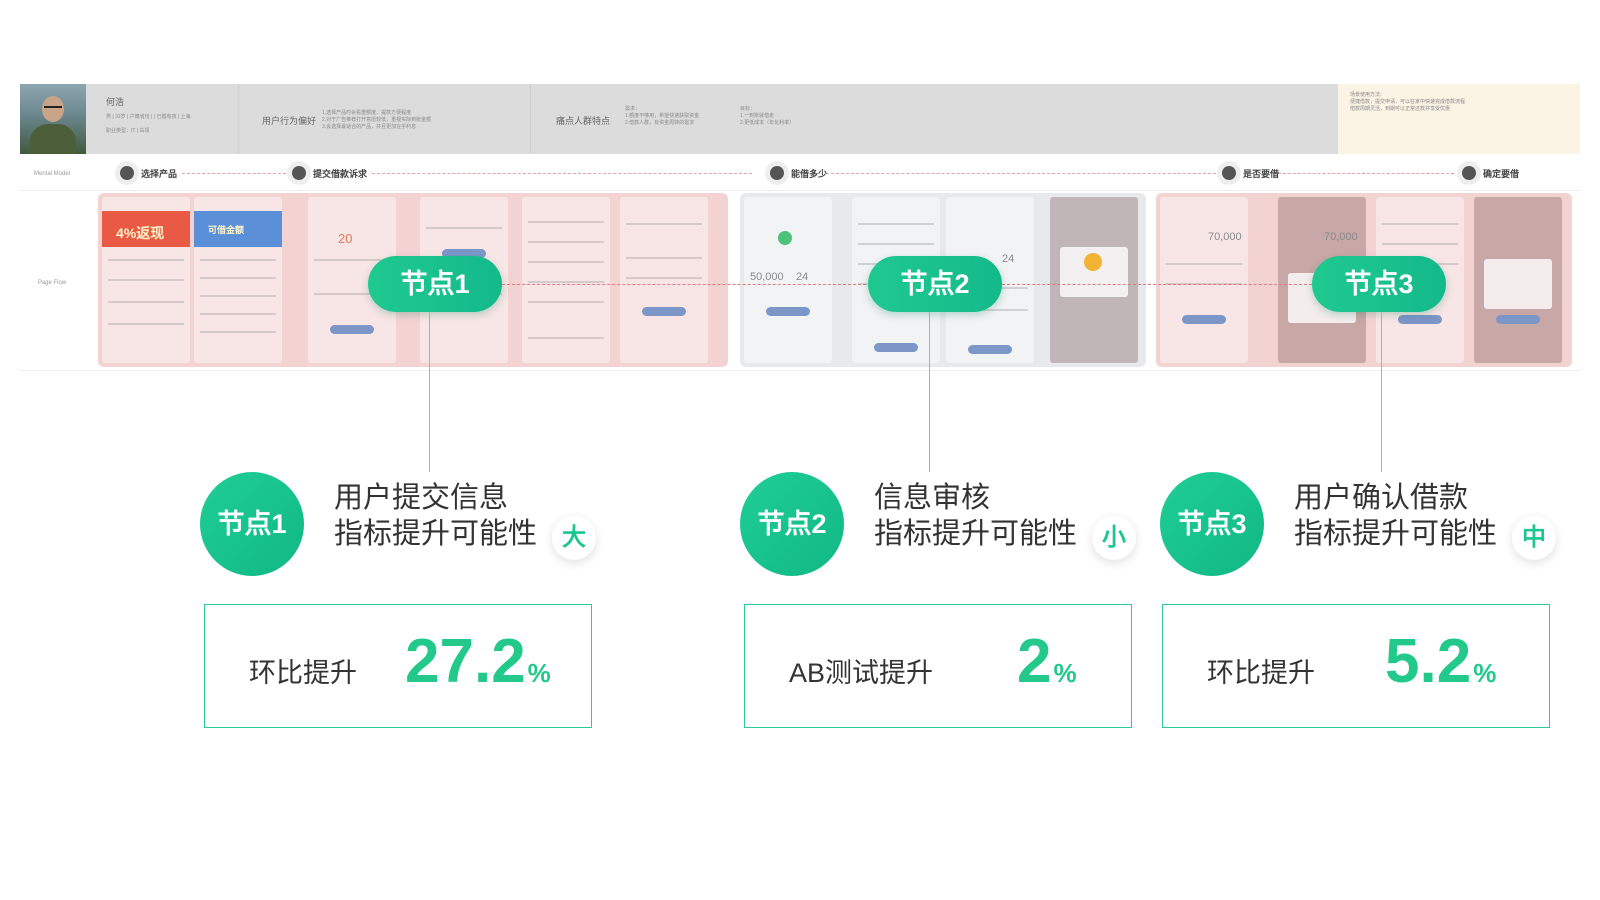 The width and height of the screenshot is (1600, 900). I want to click on behavior-title: 用户行为偏好, so click(289, 121).